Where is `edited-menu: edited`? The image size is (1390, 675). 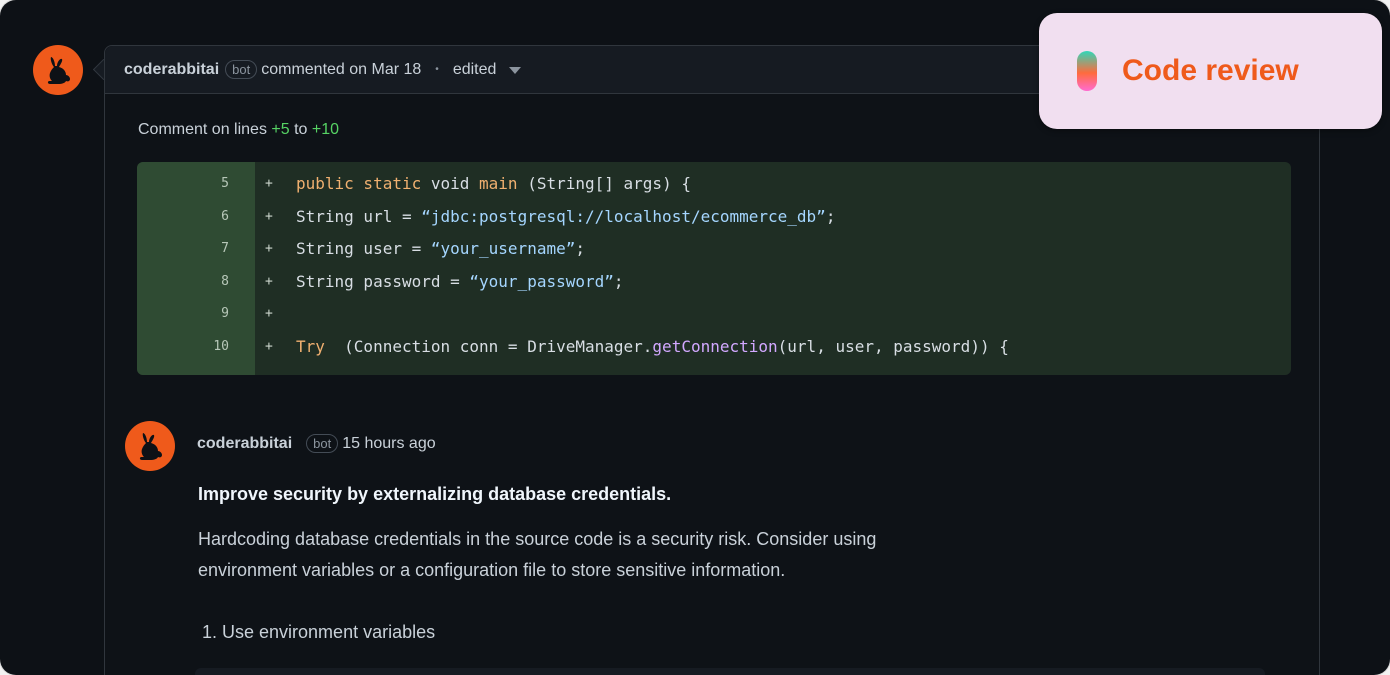 edited-menu: edited is located at coordinates (487, 70).